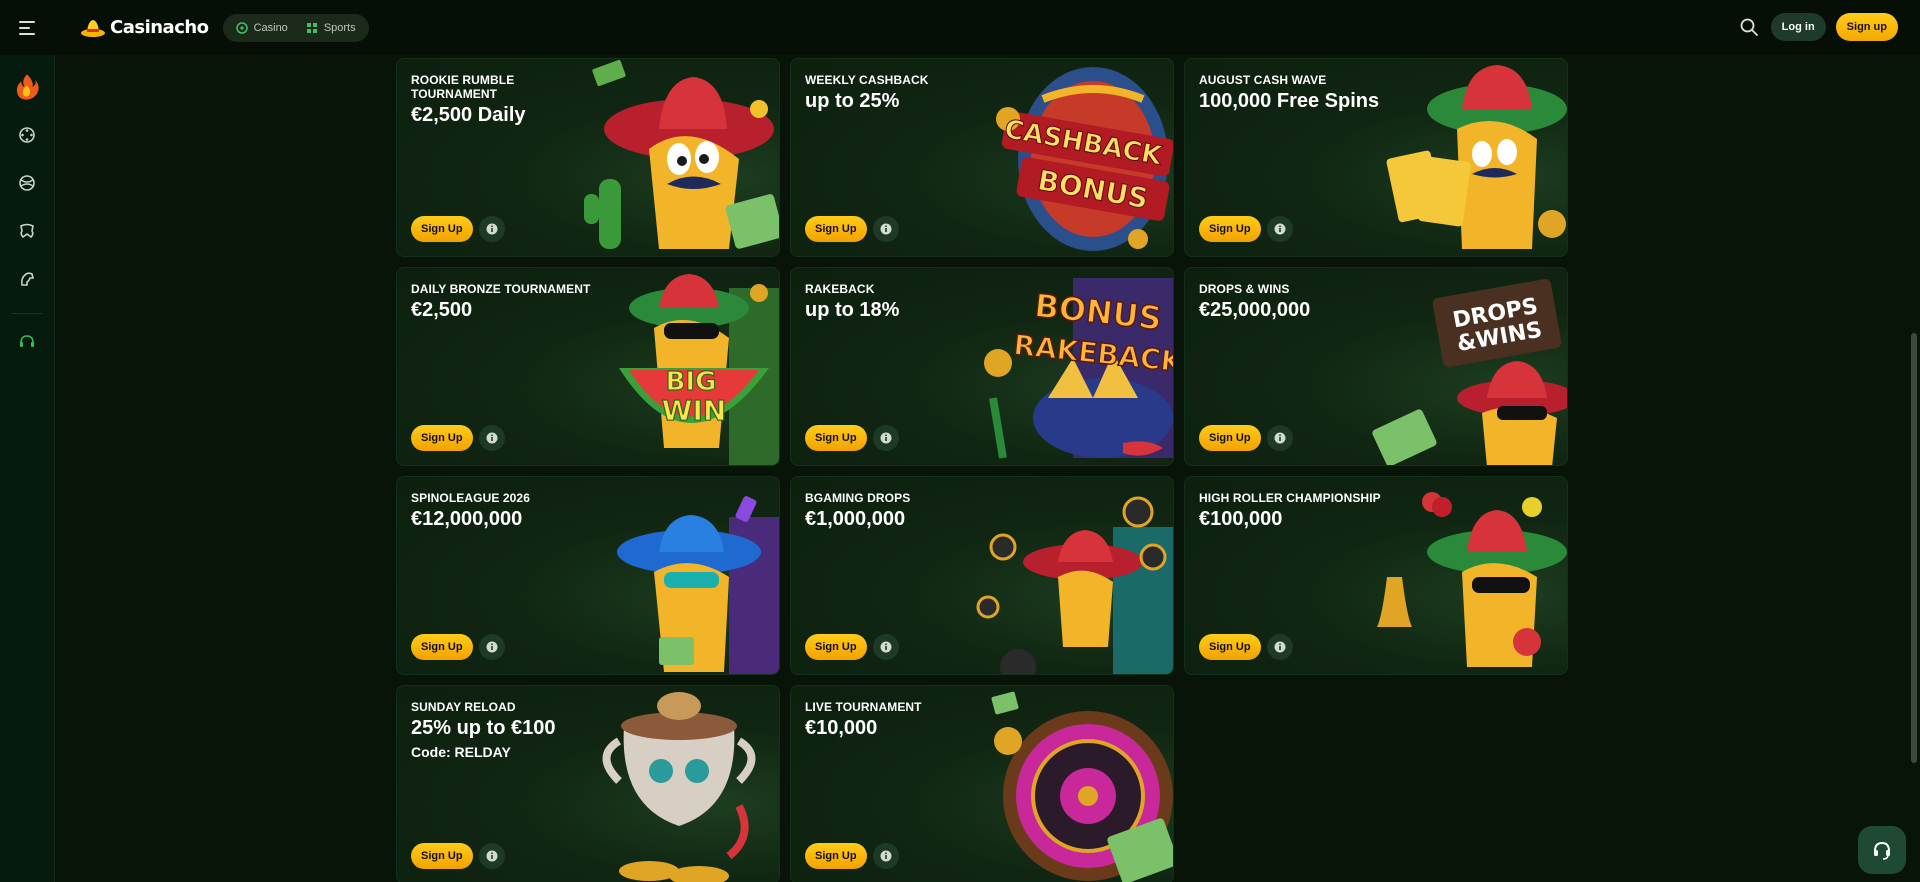  Describe the element at coordinates (442, 310) in the screenshot. I see `promo-value: €2,500` at that location.